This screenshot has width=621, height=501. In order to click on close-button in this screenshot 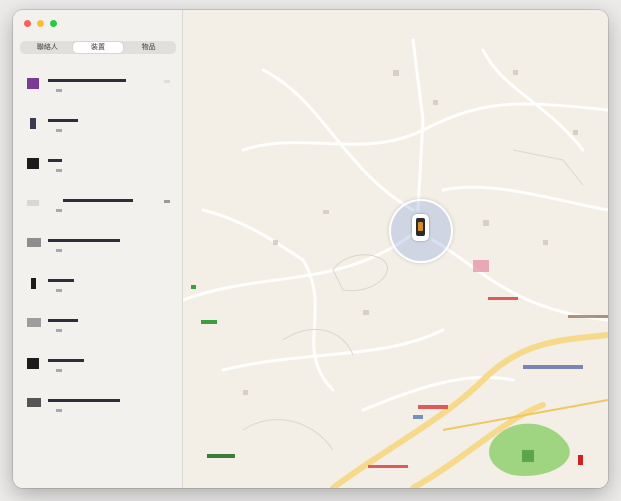, I will do `click(27, 23)`.